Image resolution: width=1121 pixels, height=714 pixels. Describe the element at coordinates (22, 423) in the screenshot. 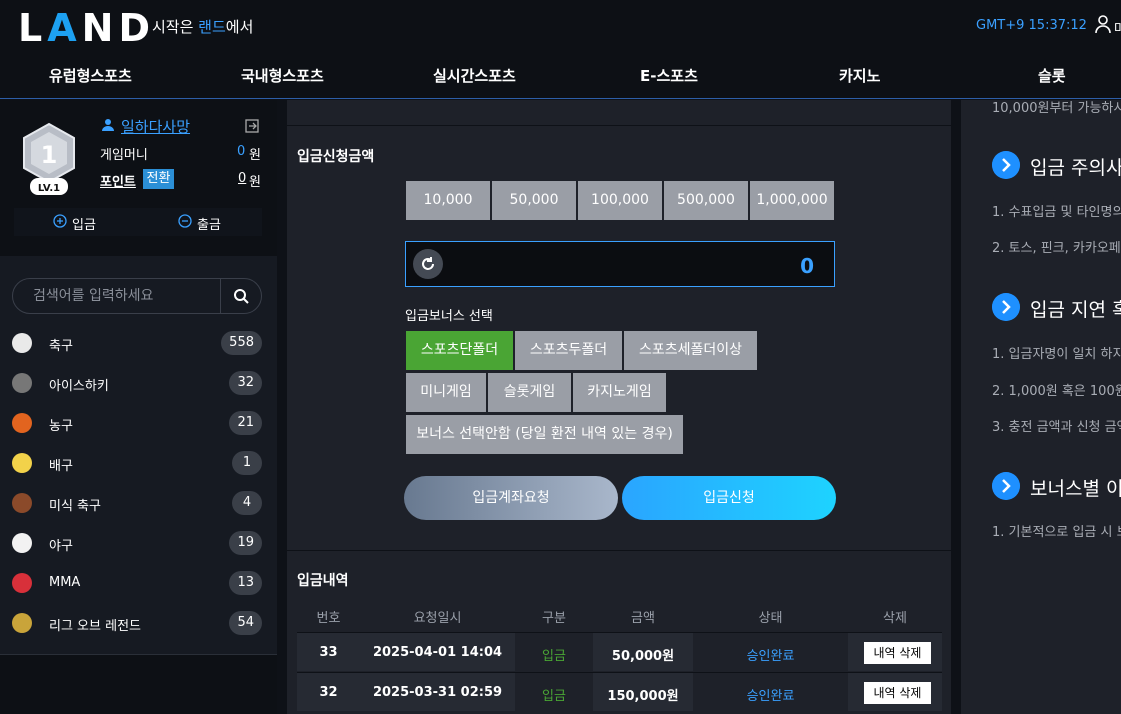

I see `basketball-icon` at that location.